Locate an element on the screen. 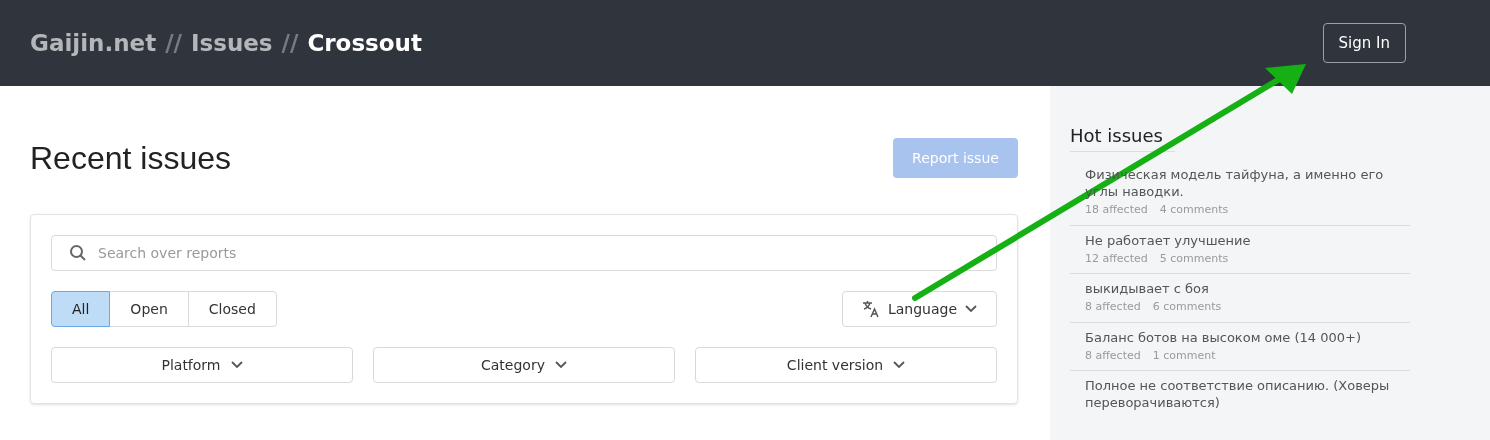 Image resolution: width=1490 pixels, height=440 pixels. page-title: Recent issues is located at coordinates (130, 158).